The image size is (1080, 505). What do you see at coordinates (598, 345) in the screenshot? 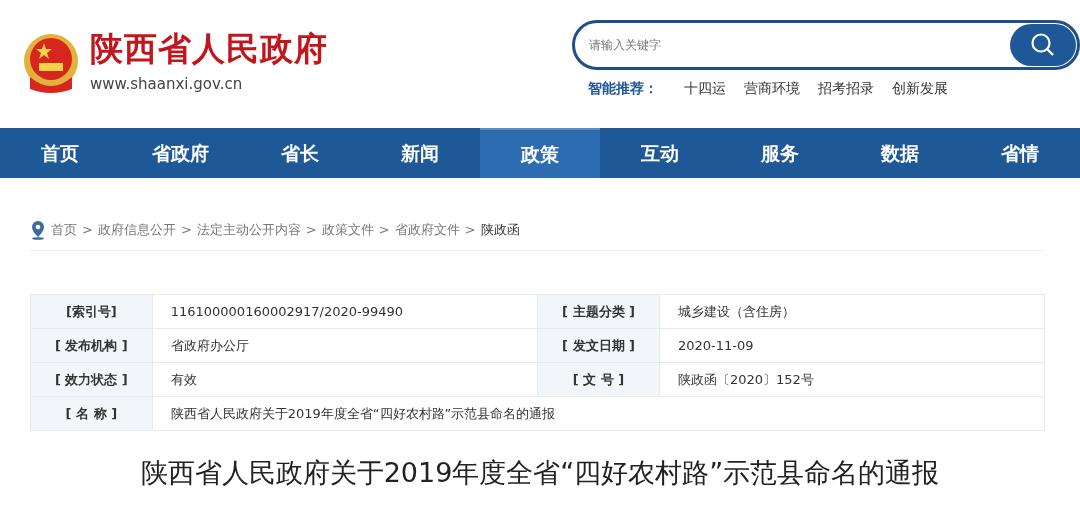
I see `field-label: [ 发文日期 ]` at bounding box center [598, 345].